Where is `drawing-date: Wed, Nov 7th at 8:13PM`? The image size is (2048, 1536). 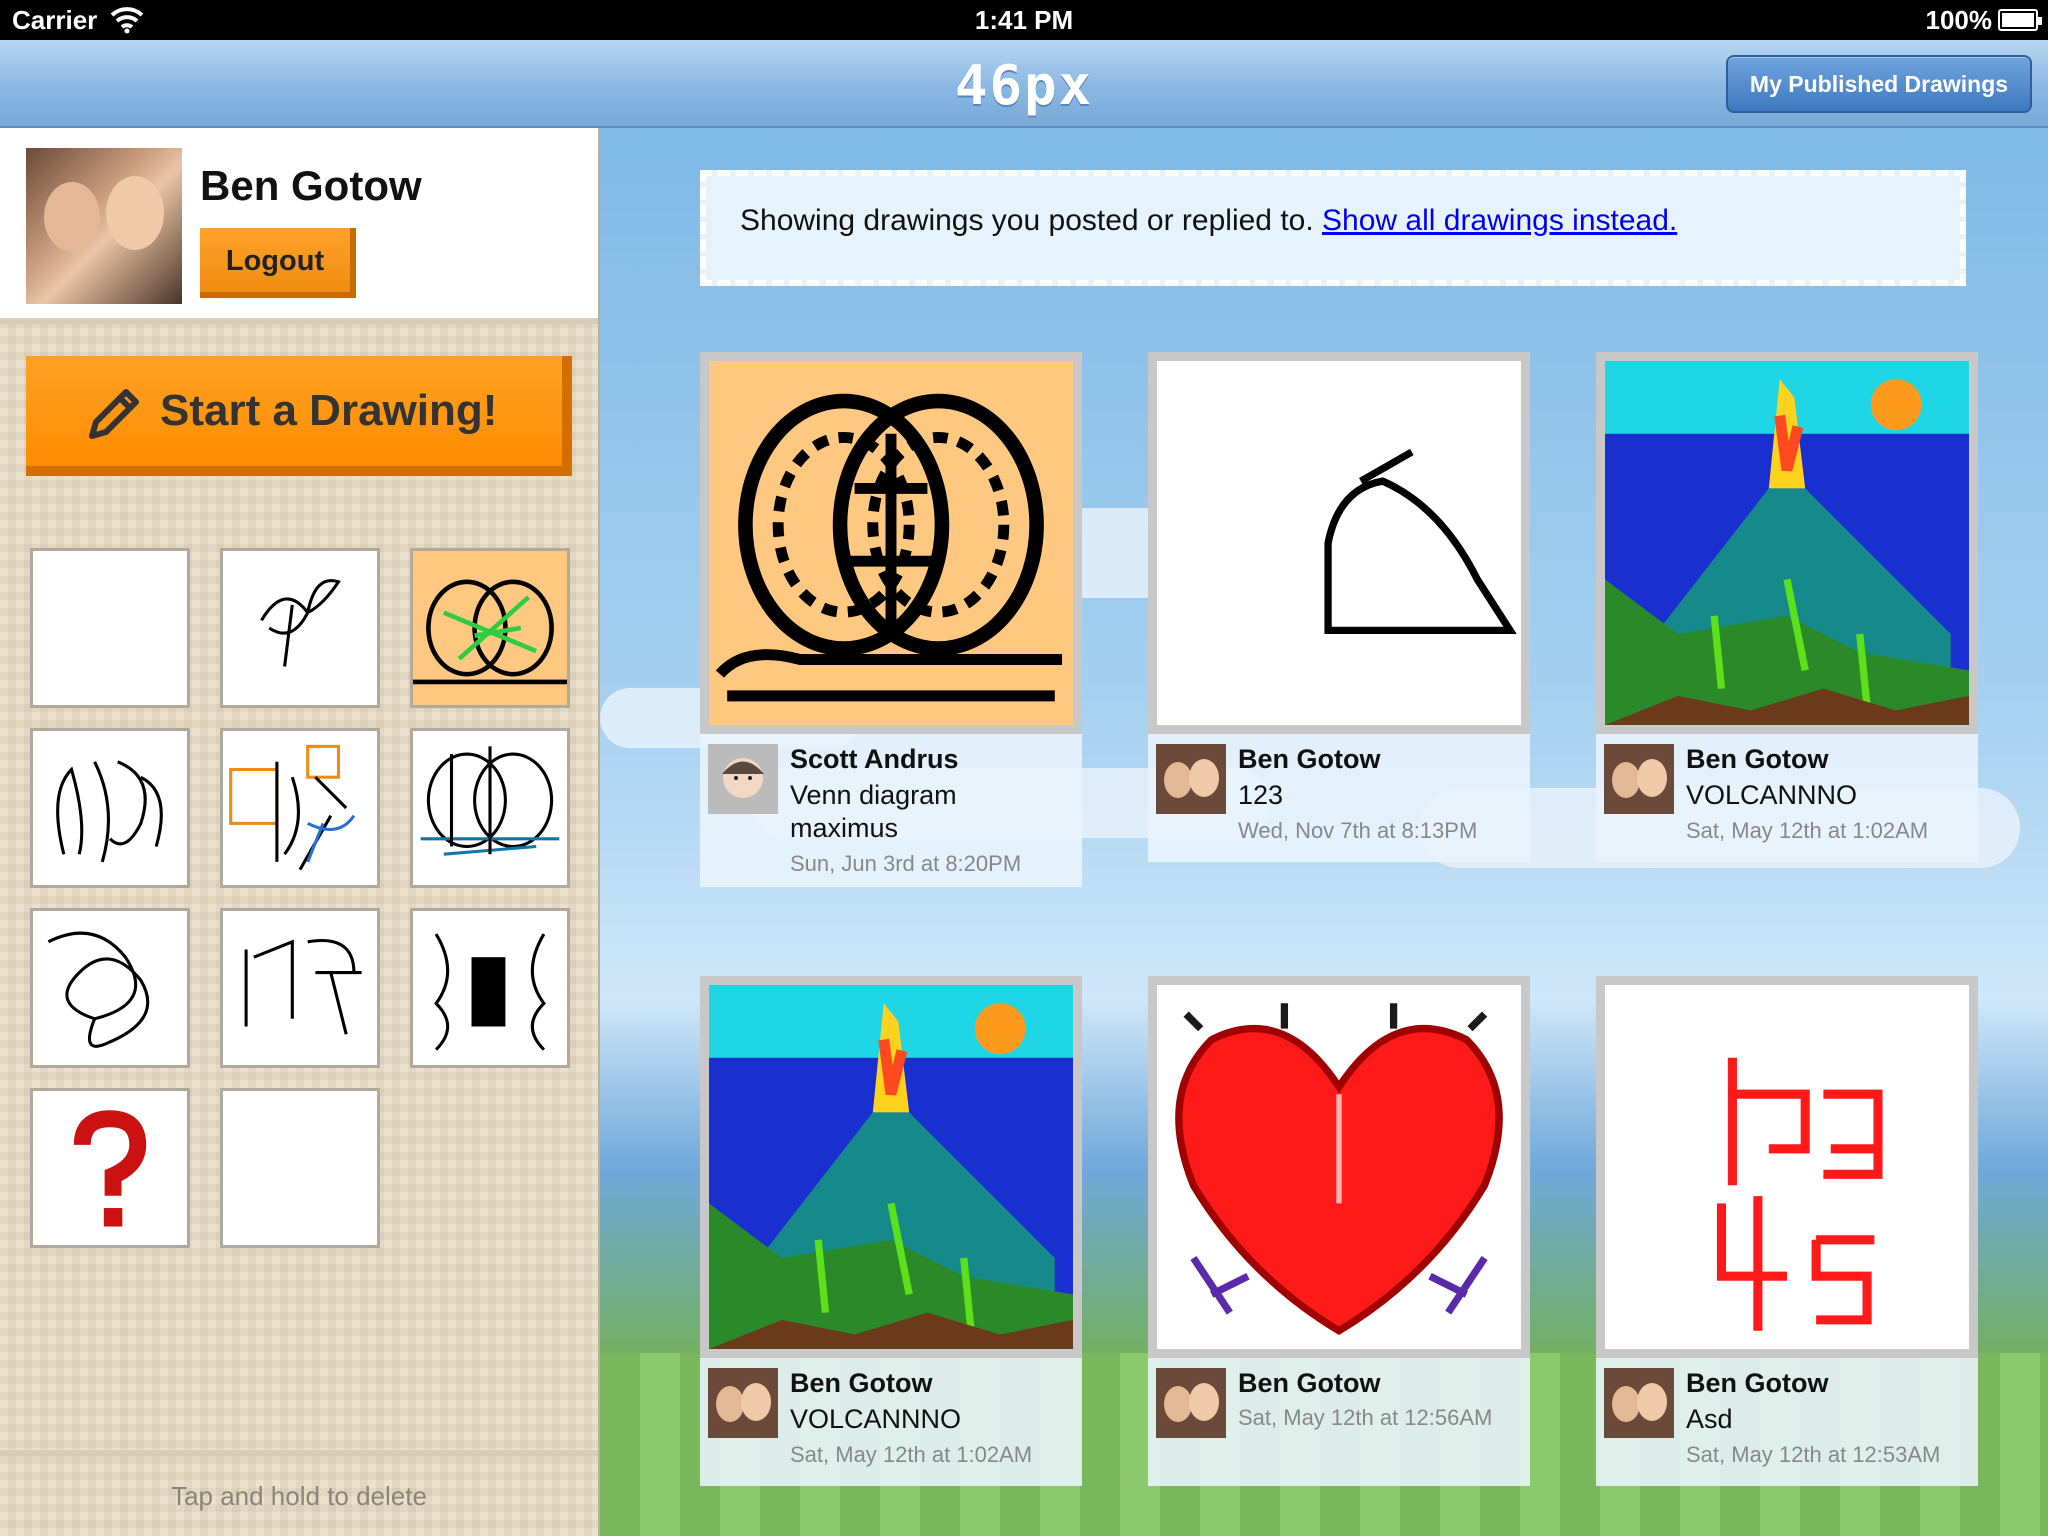
drawing-date: Wed, Nov 7th at 8:13PM is located at coordinates (1358, 830).